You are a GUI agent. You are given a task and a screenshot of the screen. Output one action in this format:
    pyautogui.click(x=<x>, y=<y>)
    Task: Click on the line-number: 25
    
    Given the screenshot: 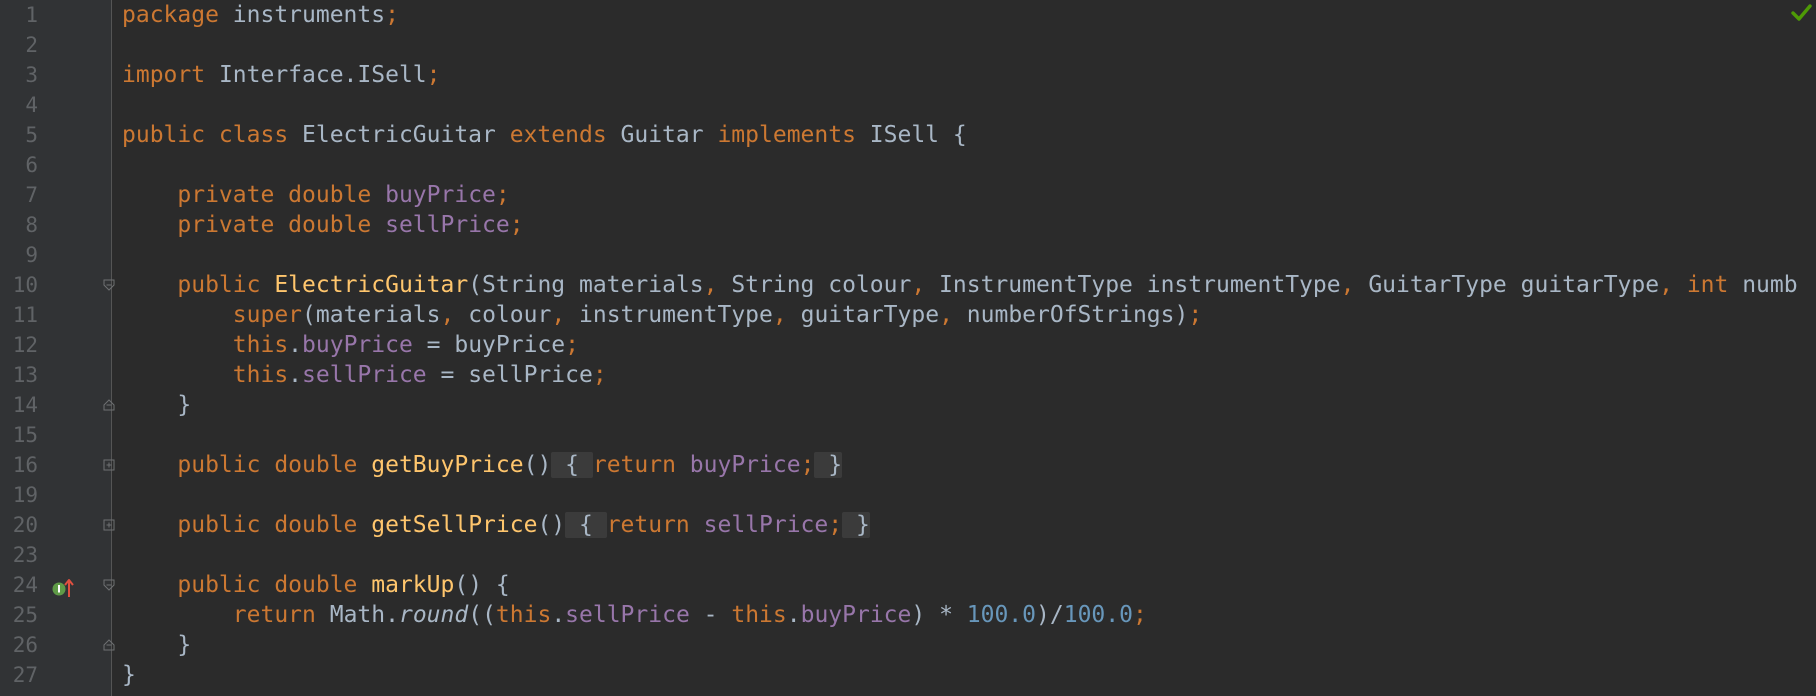 What is the action you would take?
    pyautogui.click(x=25, y=615)
    